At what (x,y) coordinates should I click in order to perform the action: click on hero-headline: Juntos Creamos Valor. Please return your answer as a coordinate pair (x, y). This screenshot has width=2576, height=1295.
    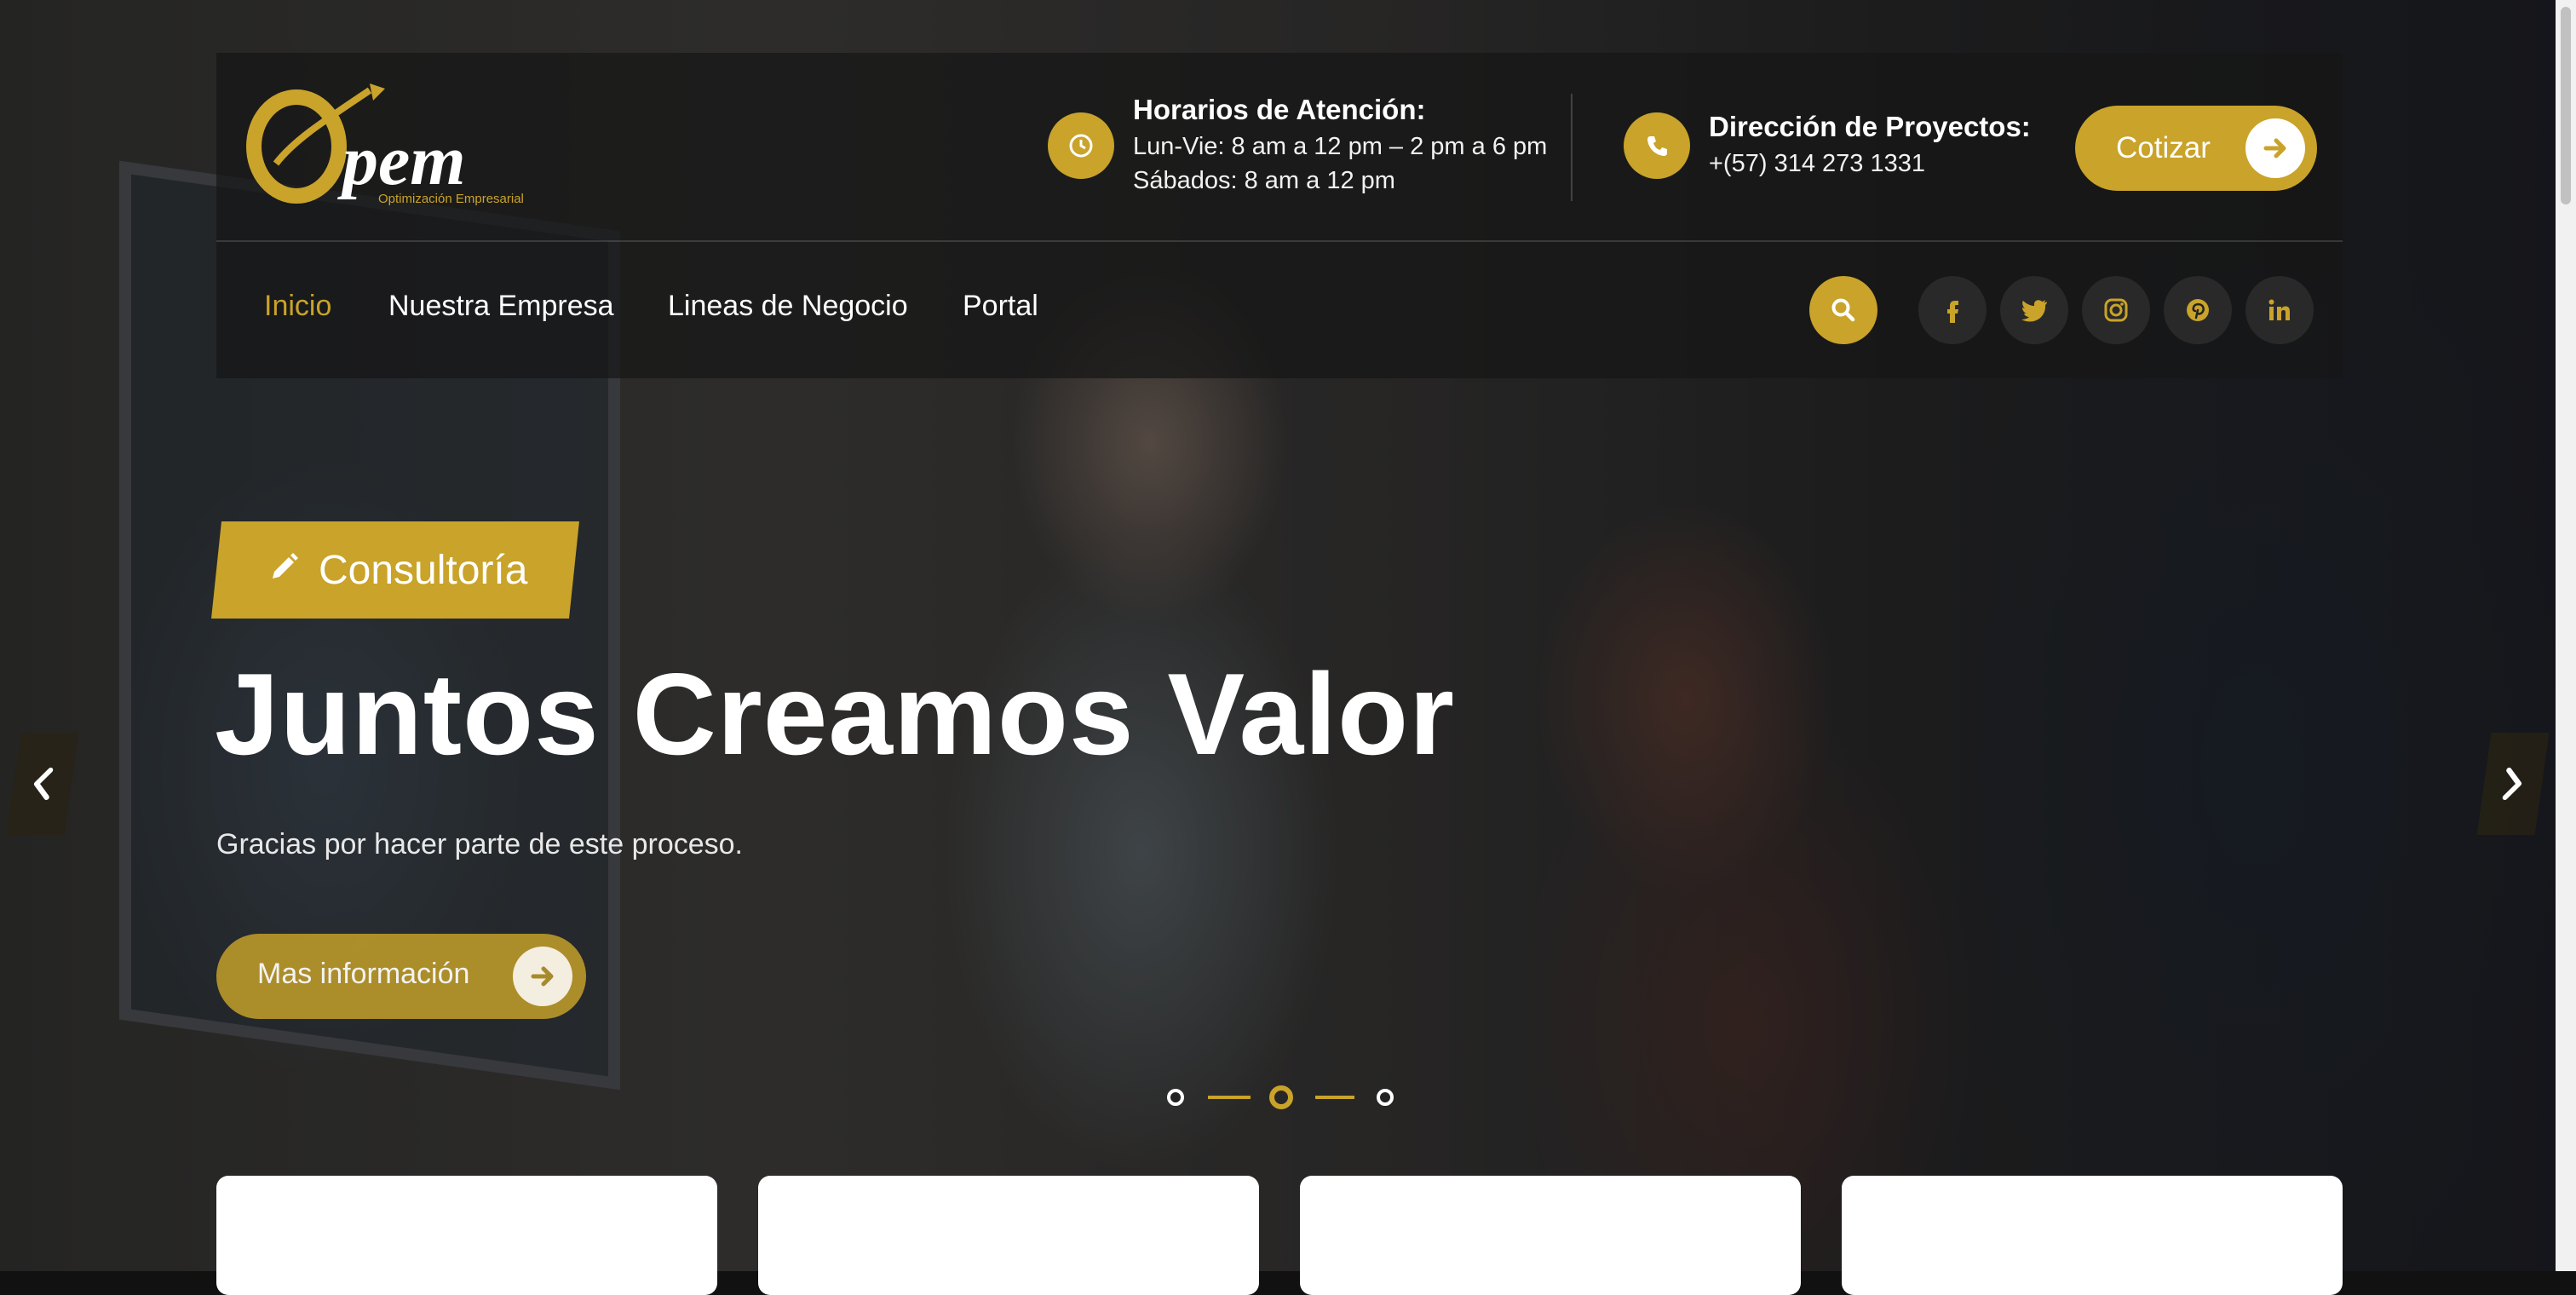
    Looking at the image, I should click on (835, 714).